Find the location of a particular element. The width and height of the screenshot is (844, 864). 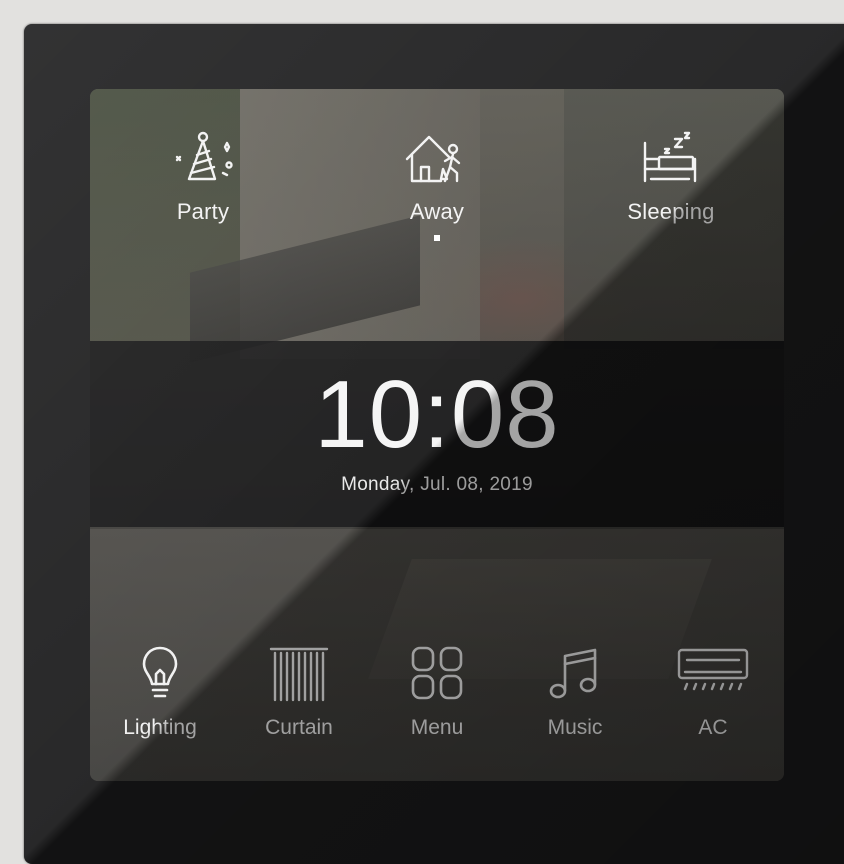

bed-sleep-icon is located at coordinates (670, 157).